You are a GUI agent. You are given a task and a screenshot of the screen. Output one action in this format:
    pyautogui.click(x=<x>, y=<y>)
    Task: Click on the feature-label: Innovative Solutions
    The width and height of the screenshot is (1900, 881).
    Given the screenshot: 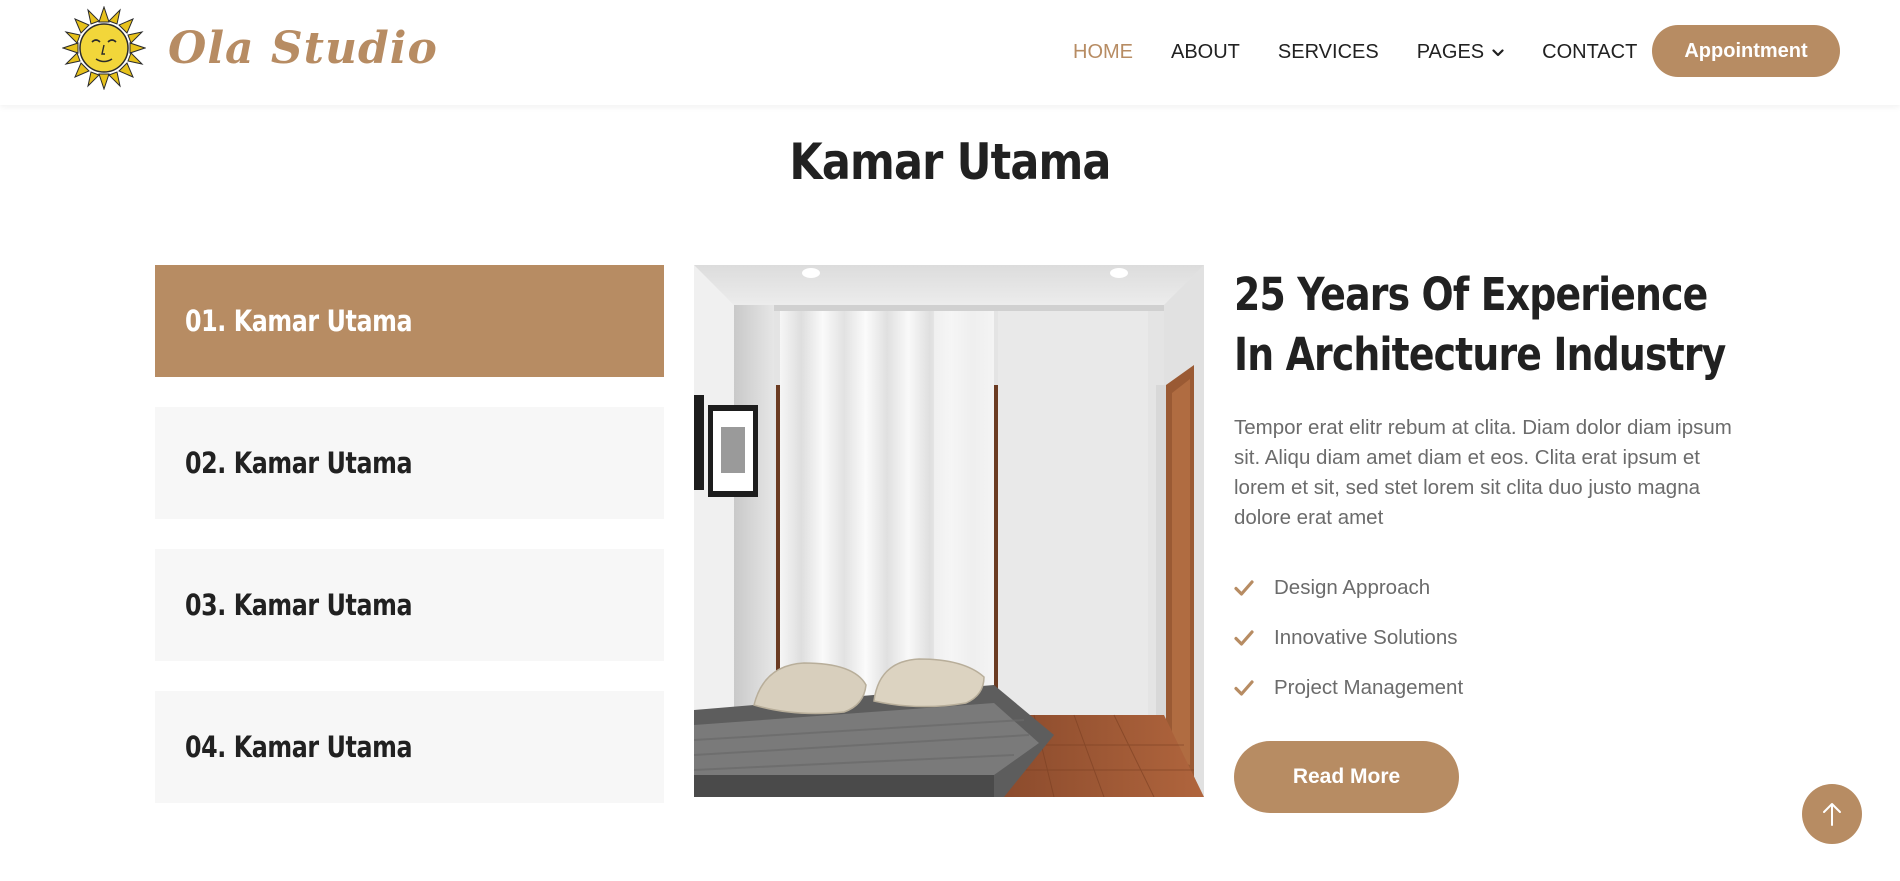 What is the action you would take?
    pyautogui.click(x=1366, y=637)
    